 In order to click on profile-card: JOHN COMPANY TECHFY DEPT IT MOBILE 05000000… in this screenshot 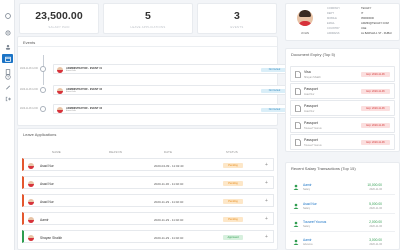, I will do `click(342, 22)`.